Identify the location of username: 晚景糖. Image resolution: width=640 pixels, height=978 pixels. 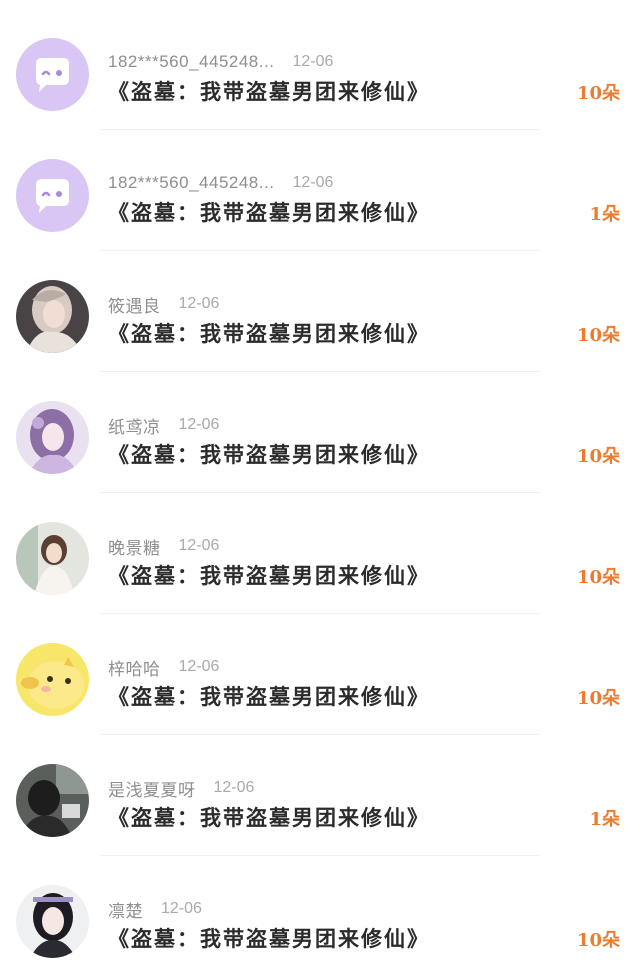
(134, 546).